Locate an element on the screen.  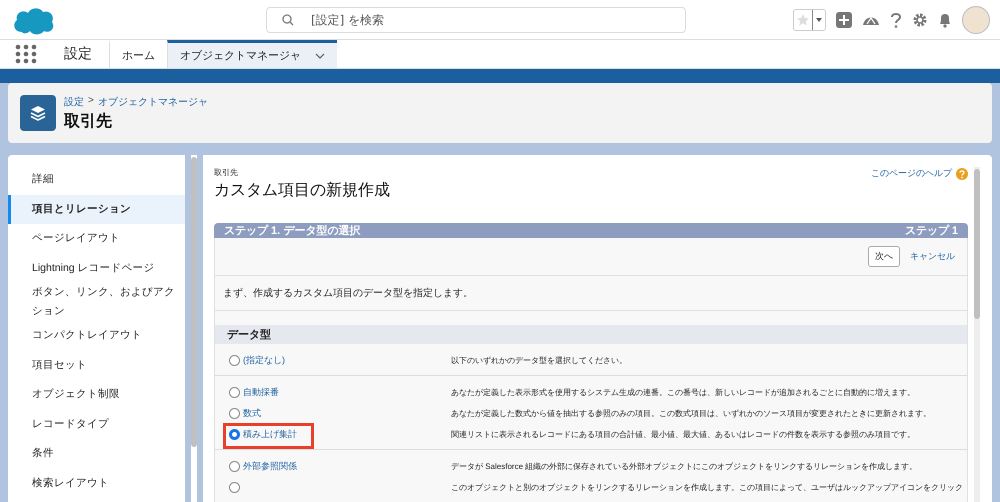
sidebar-item: 条件 is located at coordinates (96, 453).